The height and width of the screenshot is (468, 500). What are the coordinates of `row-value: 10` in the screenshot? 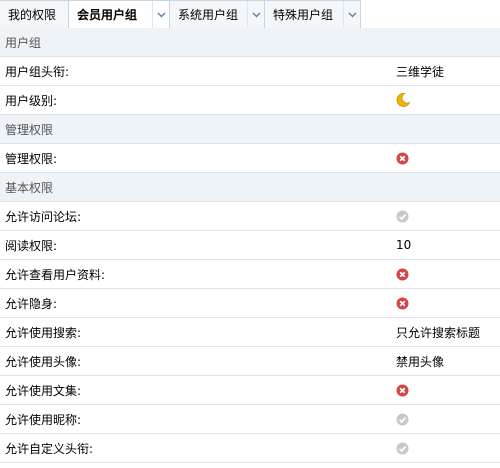 It's located at (404, 245).